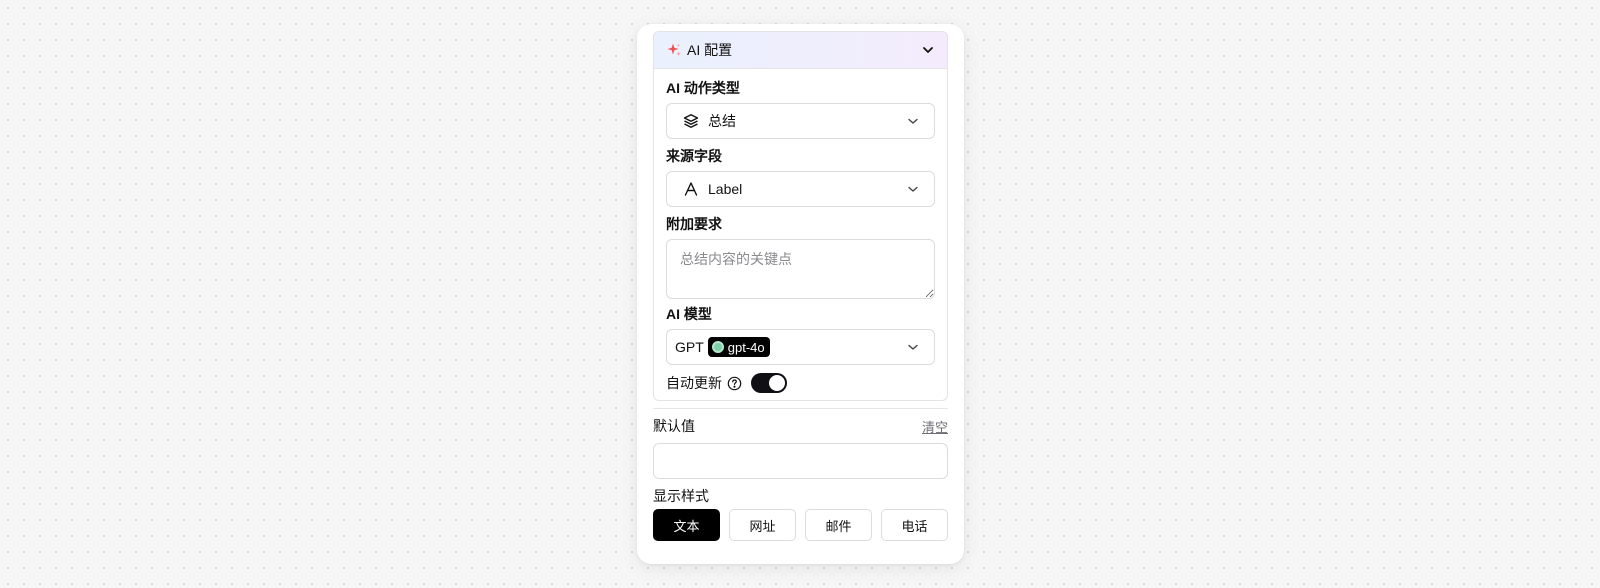 Image resolution: width=1600 pixels, height=588 pixels. I want to click on display-style-option-email: 邮件, so click(838, 525).